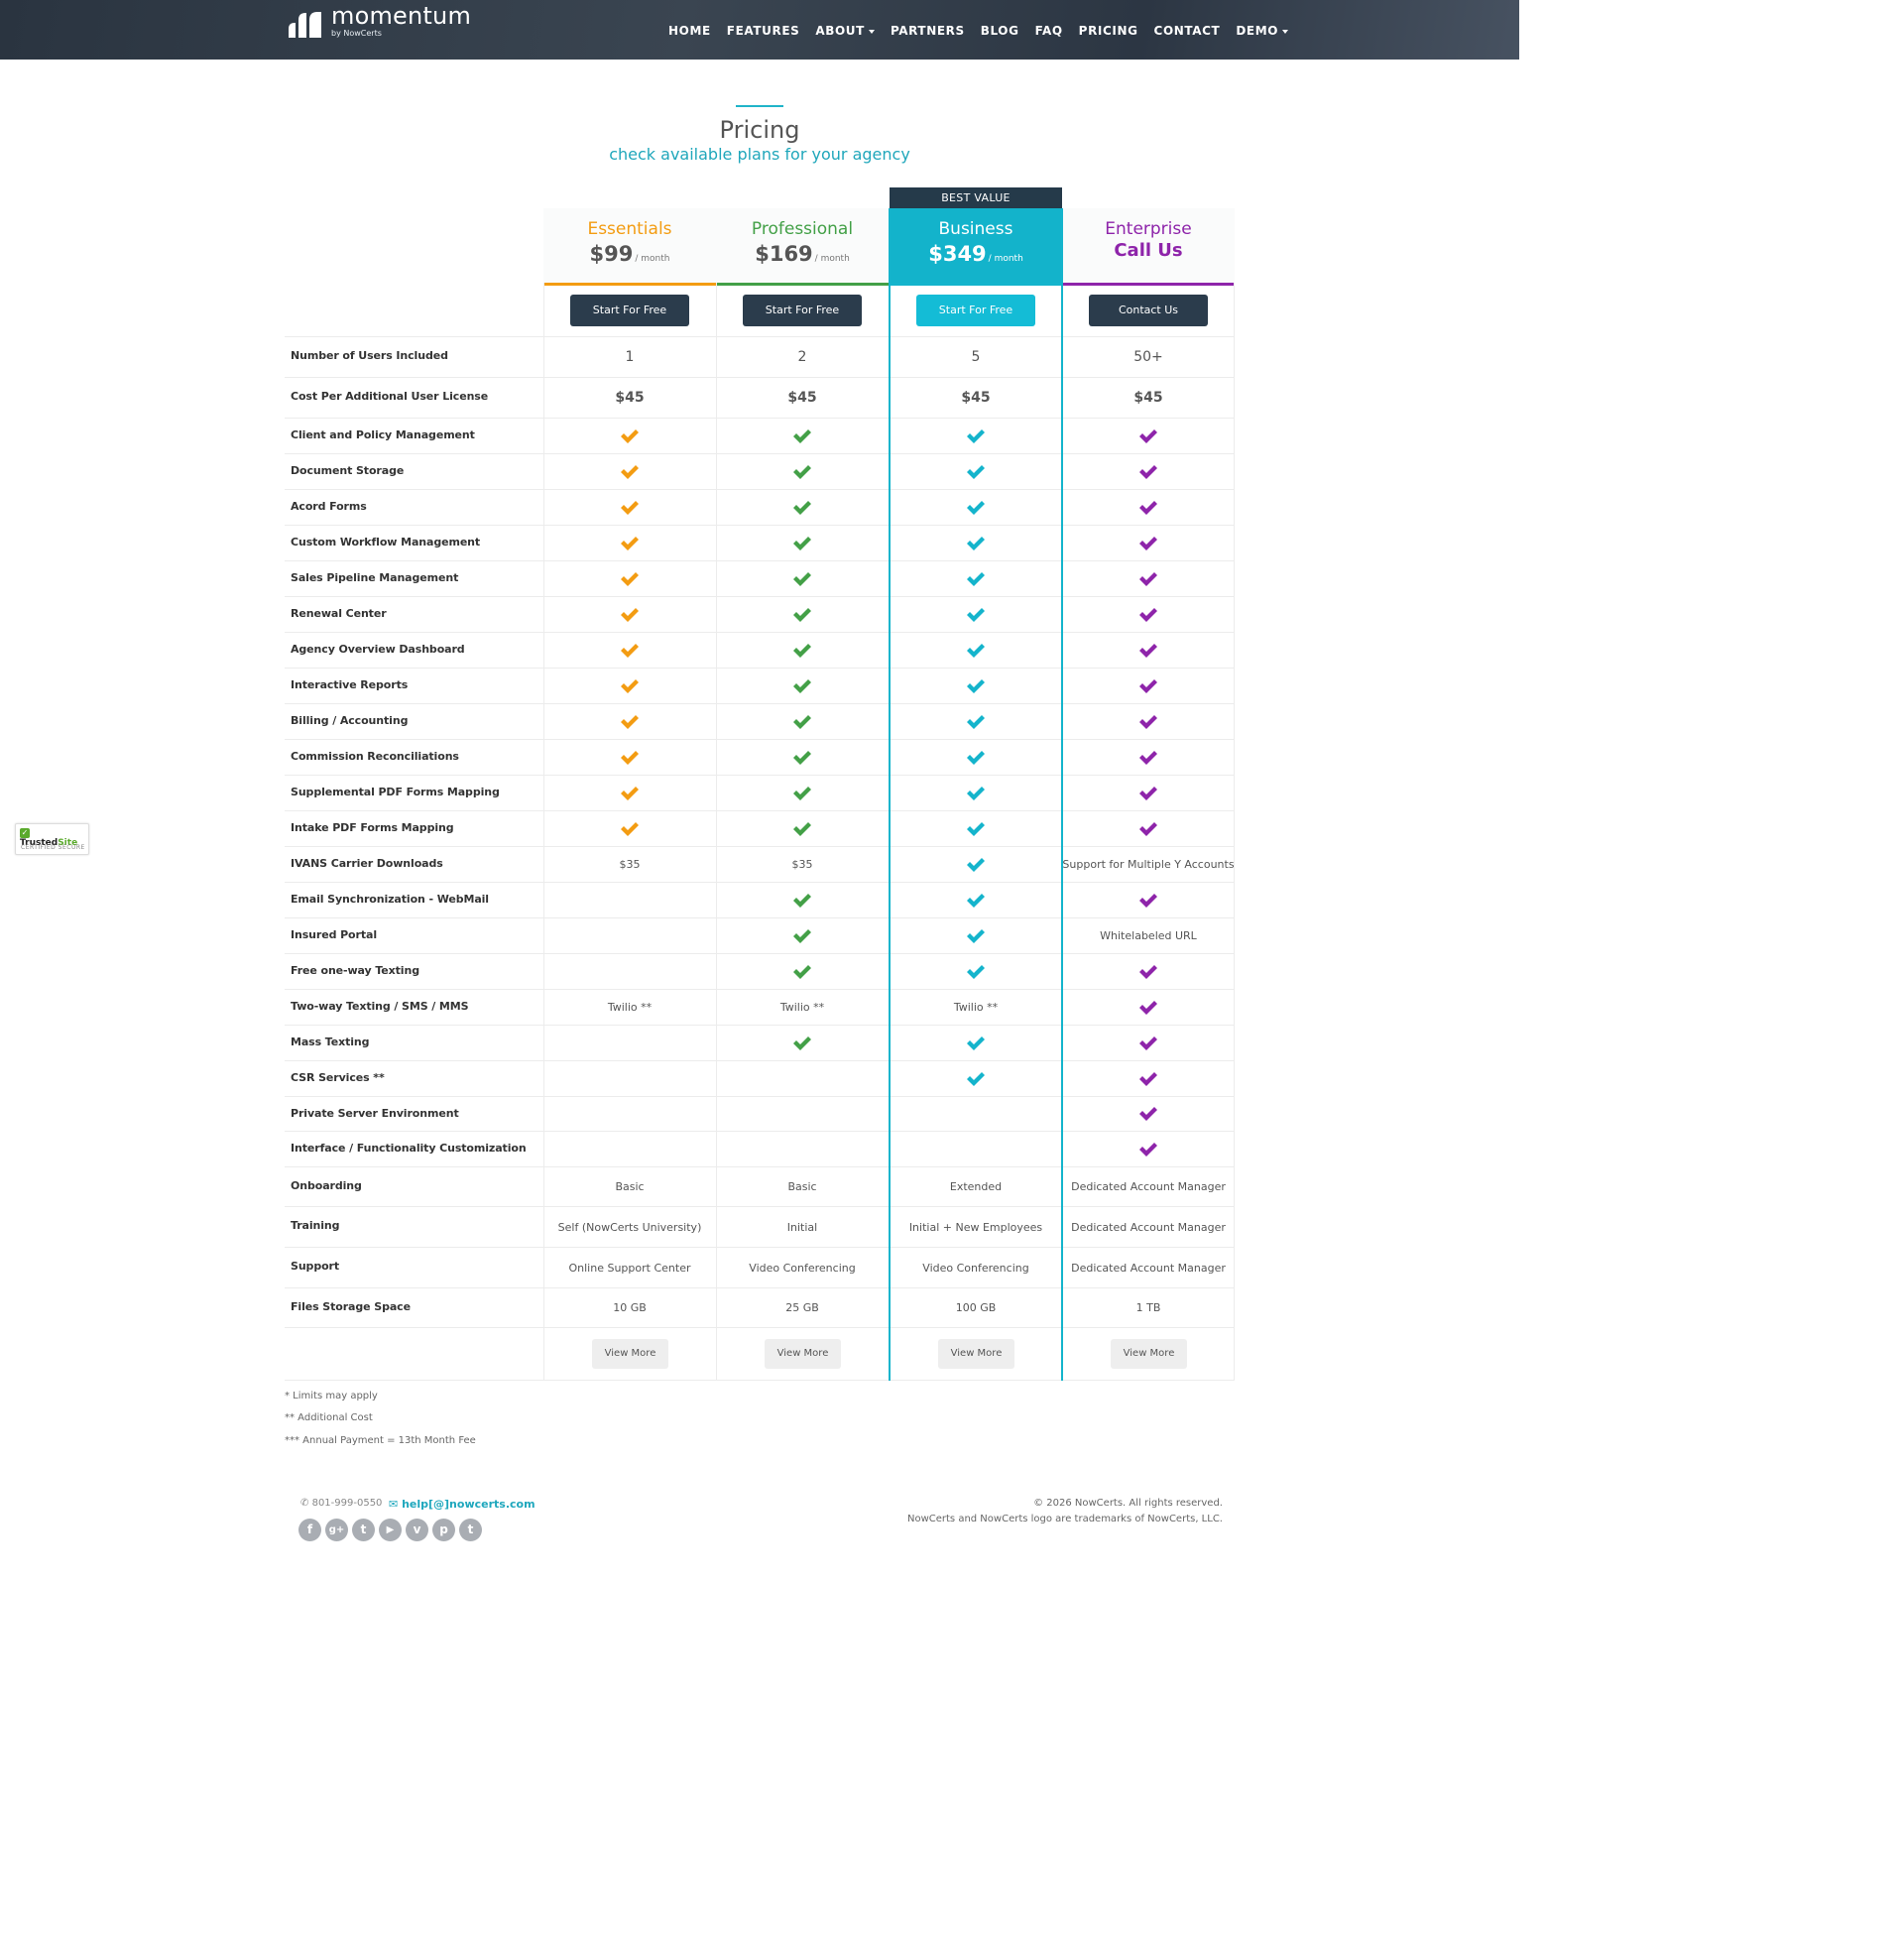 The width and height of the screenshot is (1904, 1949). Describe the element at coordinates (305, 25) in the screenshot. I see `momentum-logo-mark-icon` at that location.